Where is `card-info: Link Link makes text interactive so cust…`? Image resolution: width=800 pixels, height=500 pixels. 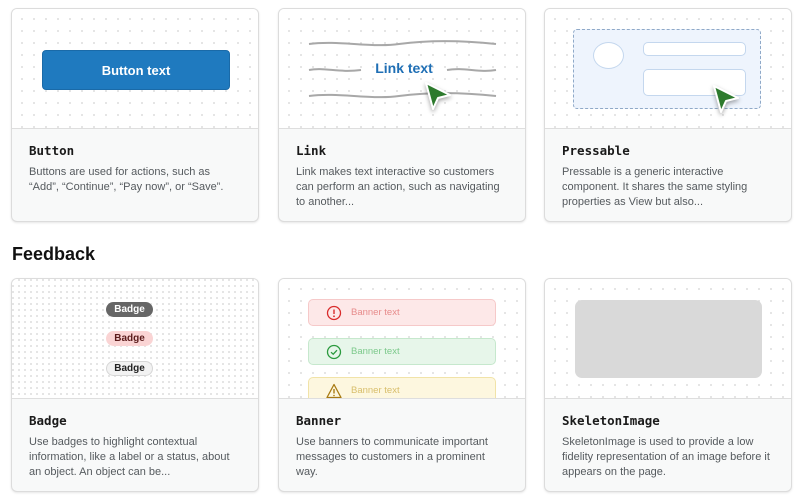 card-info: Link Link makes text interactive so cust… is located at coordinates (402, 175).